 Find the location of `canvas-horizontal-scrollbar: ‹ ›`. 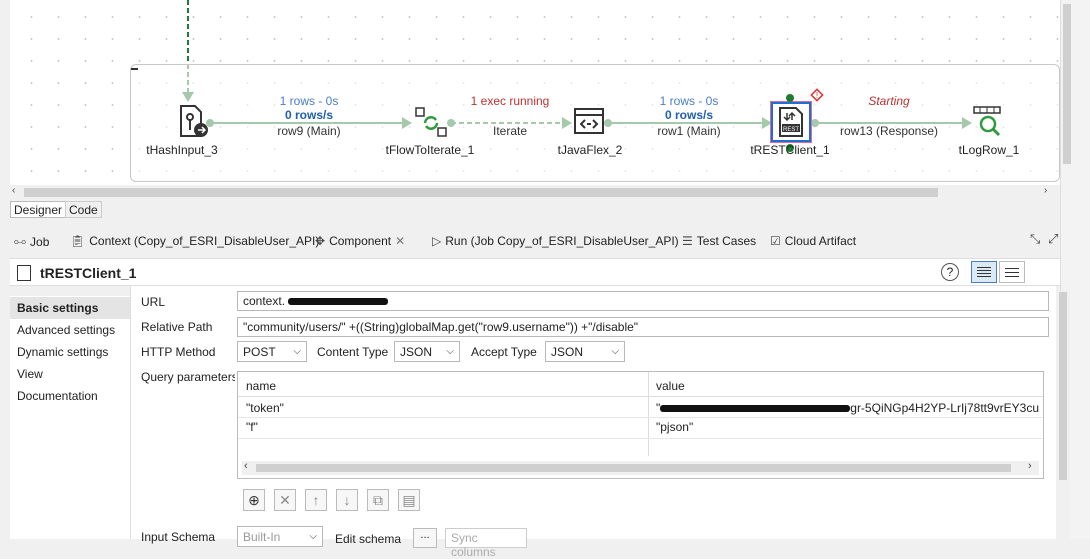

canvas-horizontal-scrollbar: ‹ › is located at coordinates (535, 192).